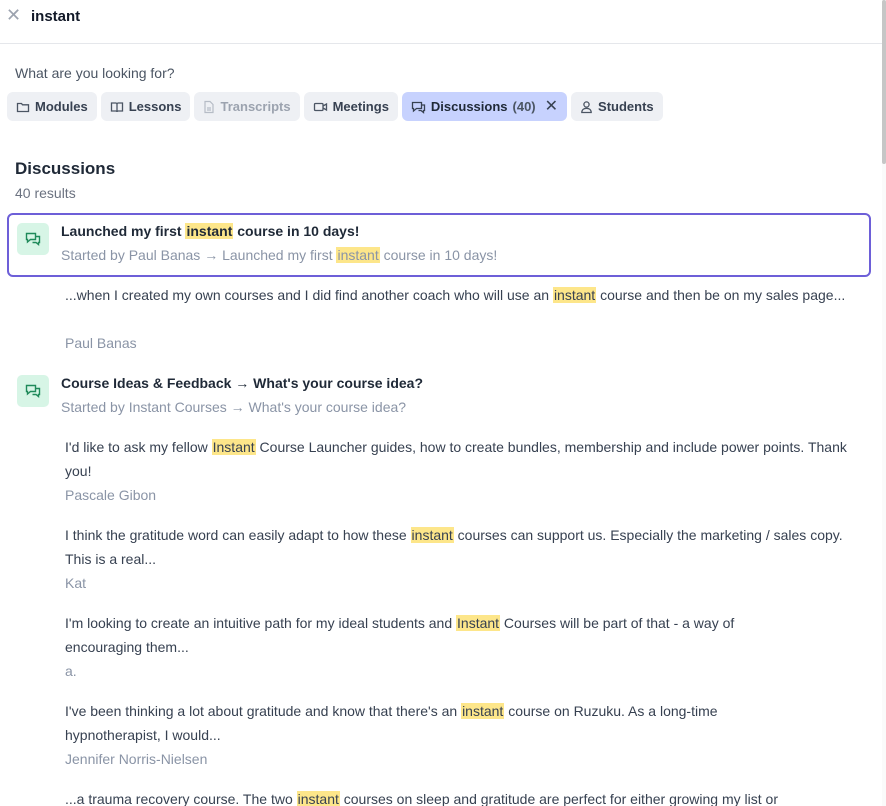 The image size is (886, 806). I want to click on user-icon, so click(586, 106).